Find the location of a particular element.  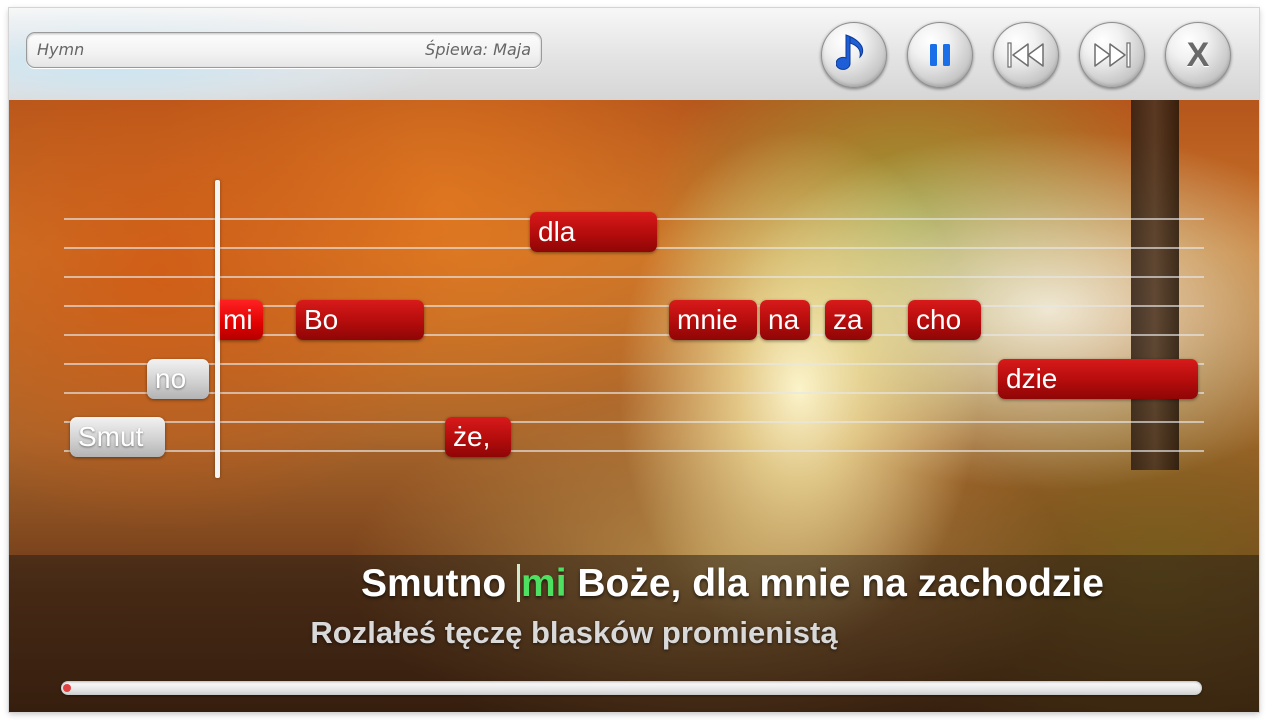

skip-forward-icon is located at coordinates (1112, 55).